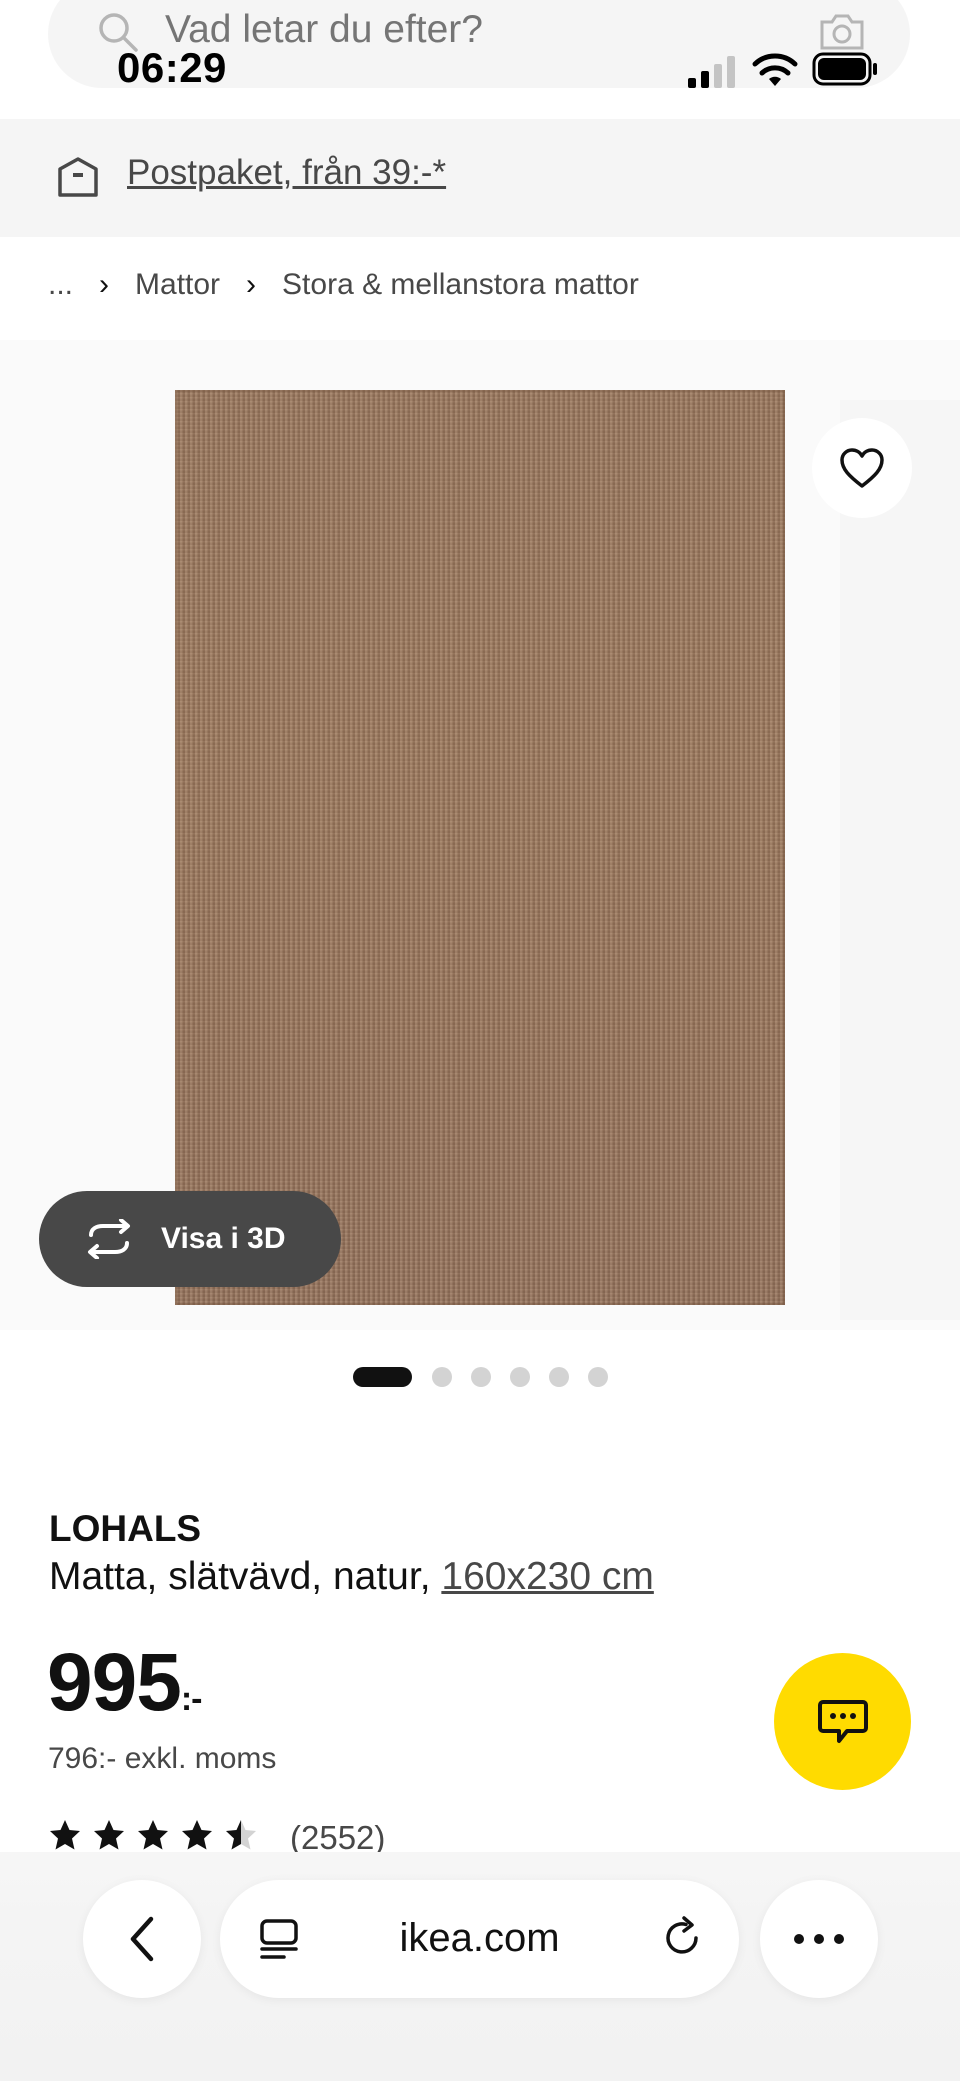  Describe the element at coordinates (109, 1239) in the screenshot. I see `rotate-3d-icon` at that location.